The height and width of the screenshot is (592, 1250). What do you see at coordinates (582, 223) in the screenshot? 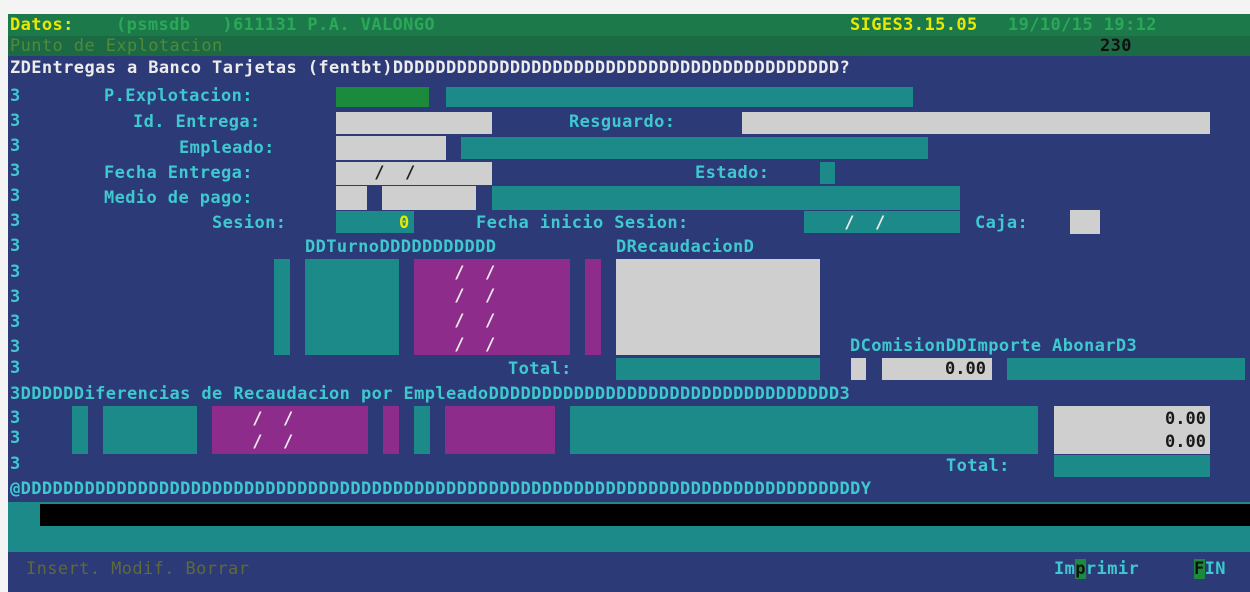
I see `fecha-inicio-label: Fecha inicio Sesion:` at bounding box center [582, 223].